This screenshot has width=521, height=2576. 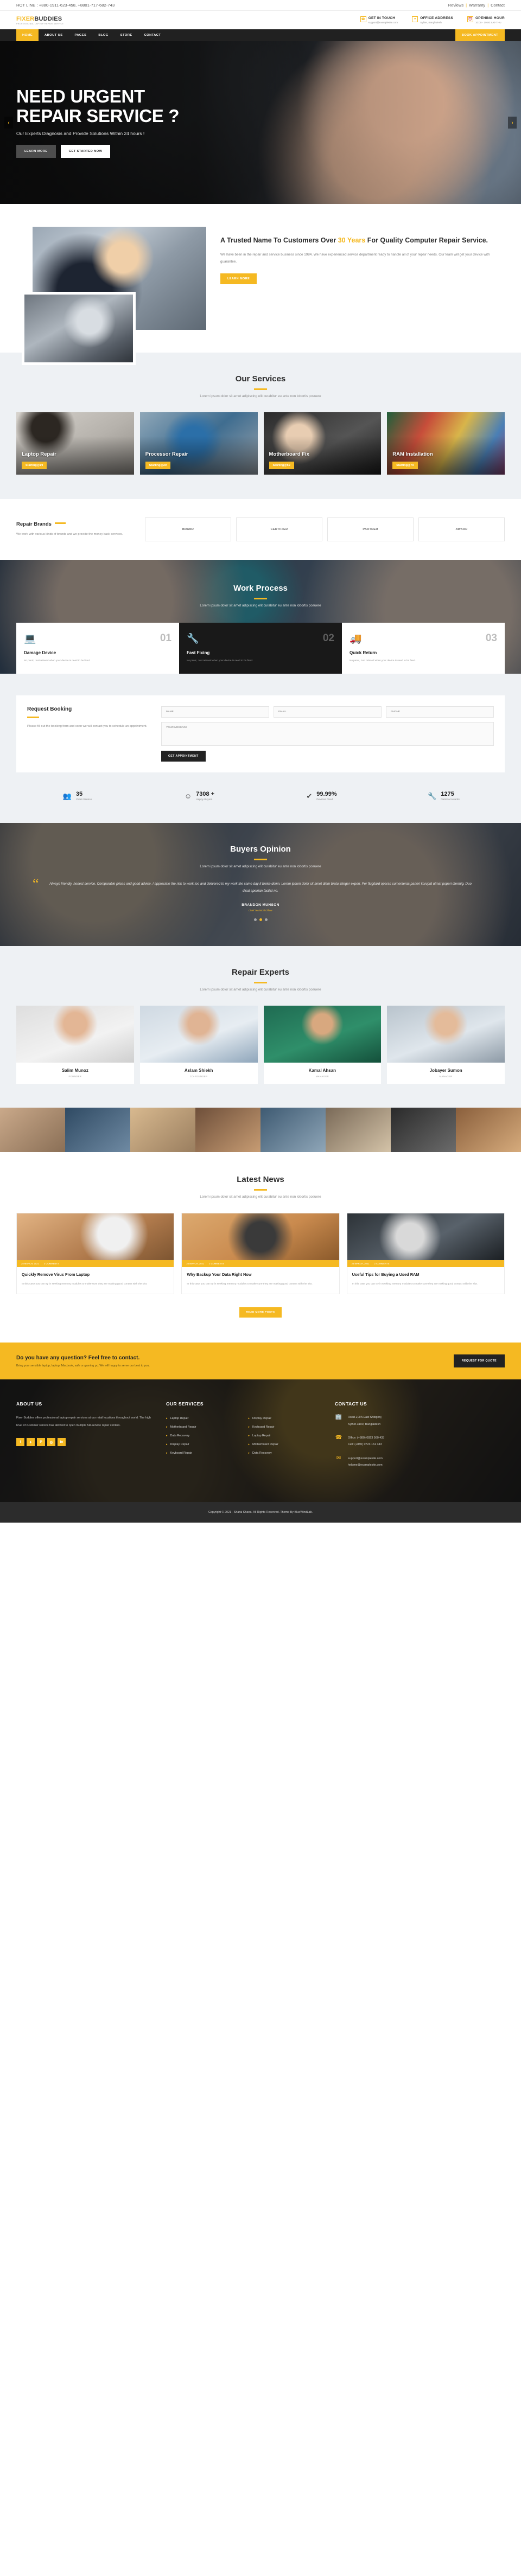 What do you see at coordinates (239, 278) in the screenshot?
I see `about-learn-more-button: LEARN MORE` at bounding box center [239, 278].